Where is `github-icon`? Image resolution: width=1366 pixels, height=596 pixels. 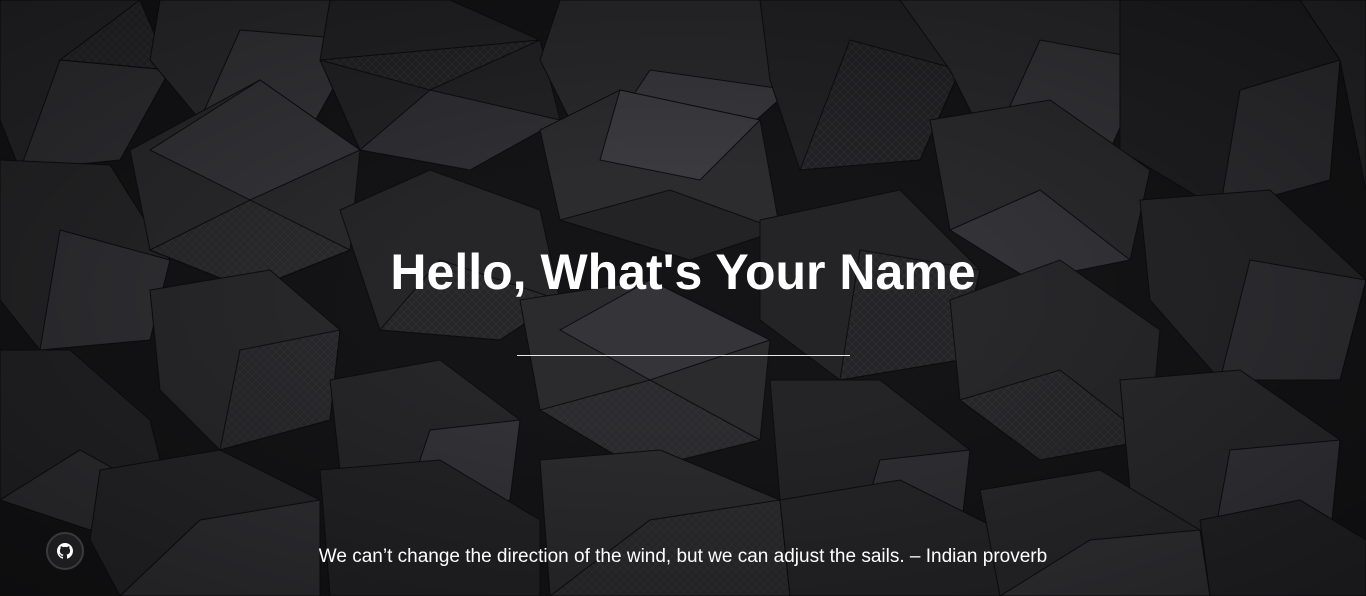
github-icon is located at coordinates (65, 551).